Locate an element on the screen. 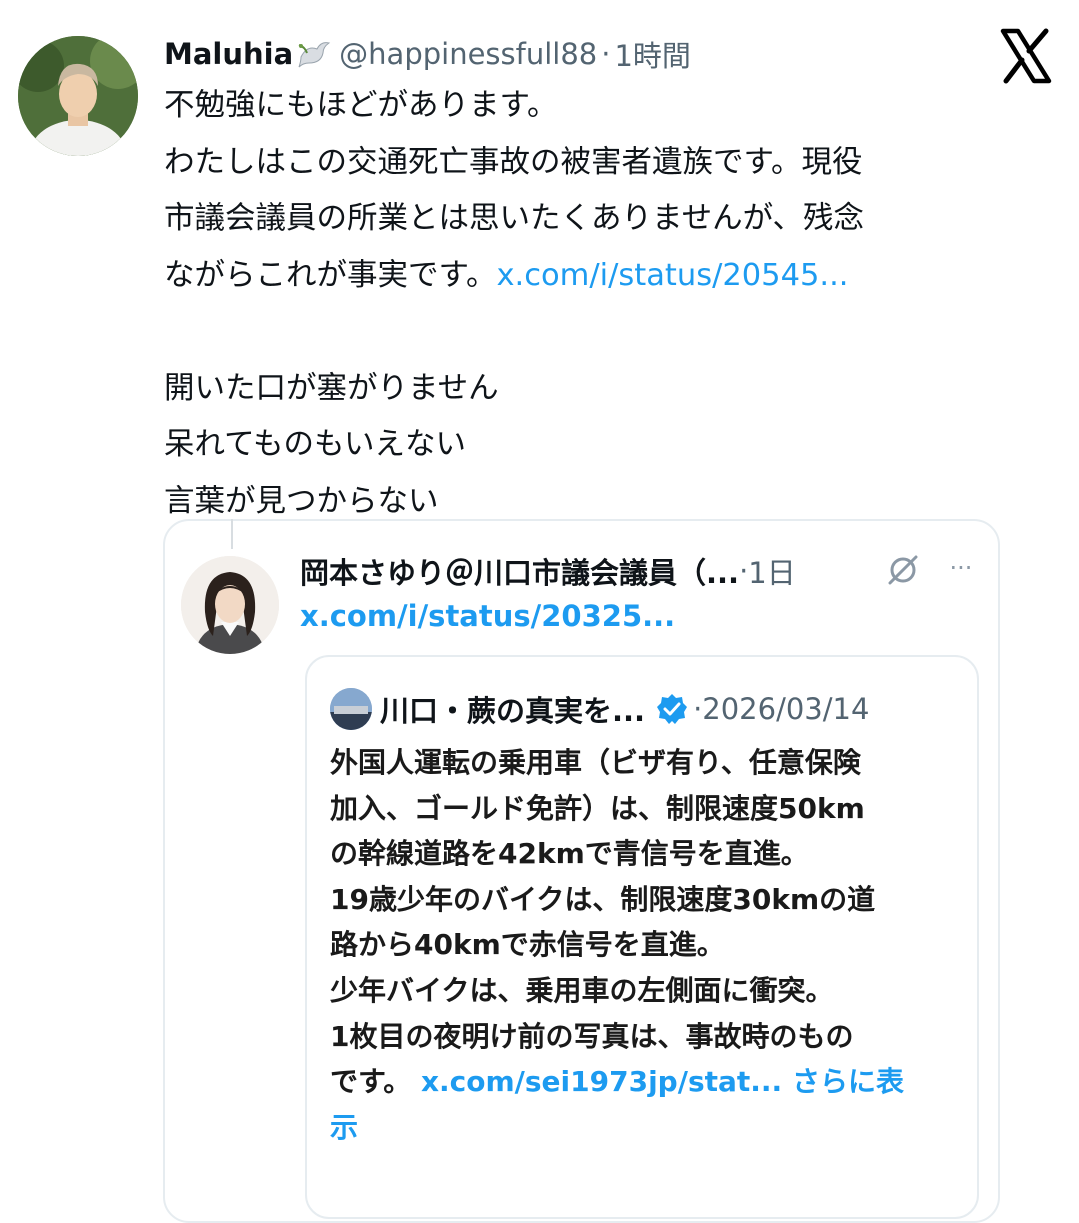  grok-icon is located at coordinates (903, 570).